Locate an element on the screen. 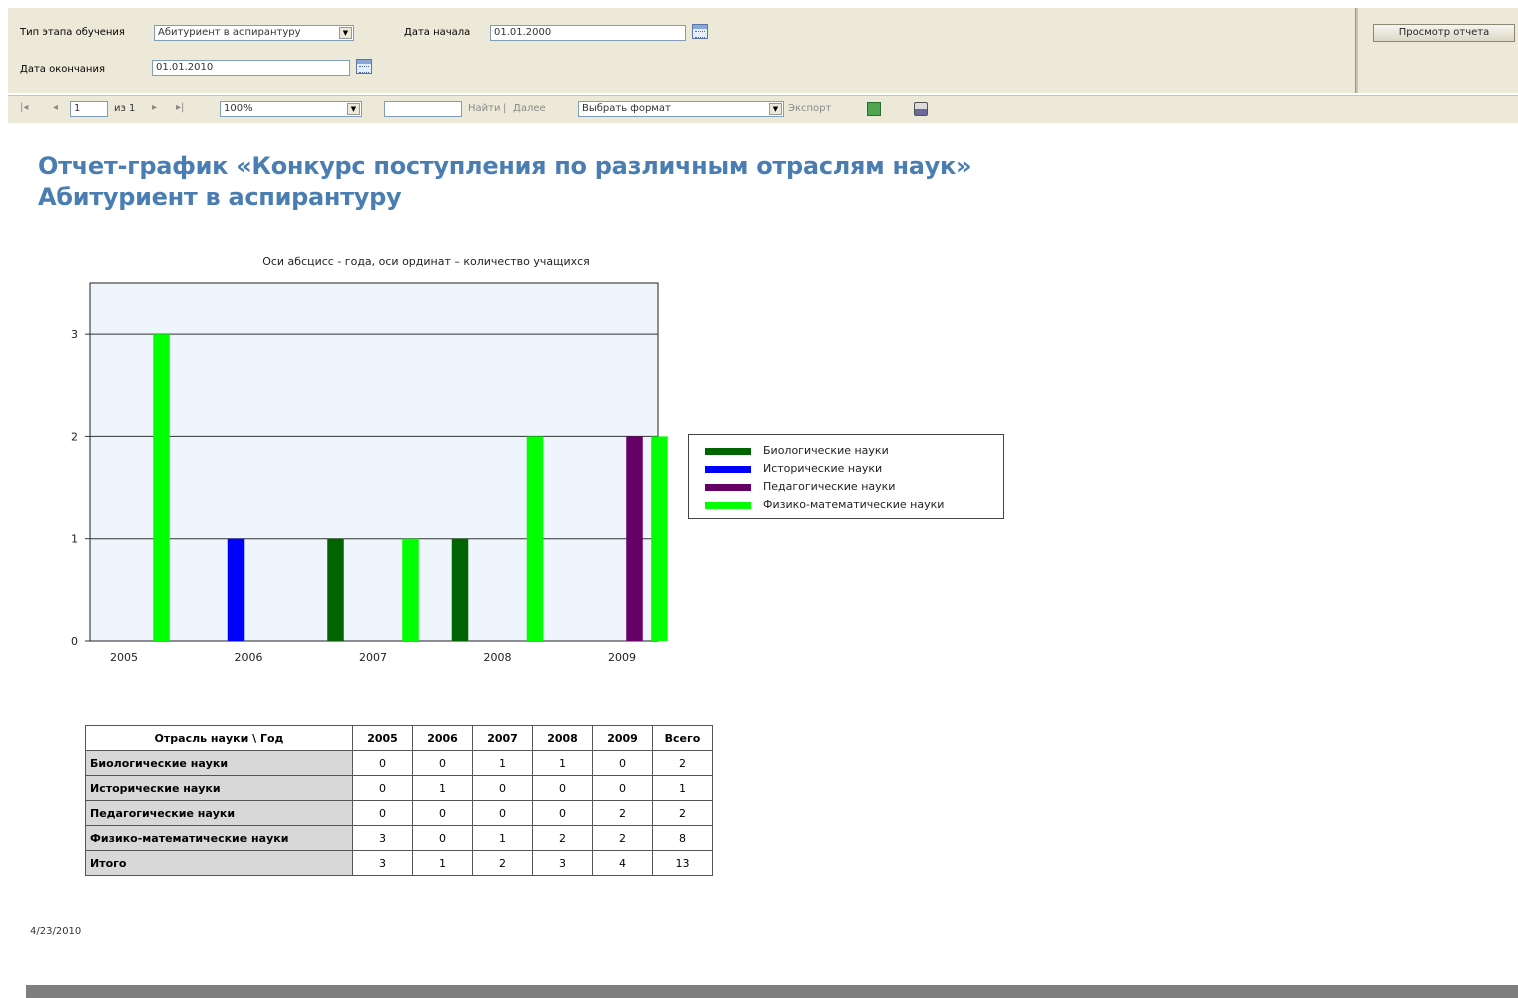 This screenshot has width=1518, height=998. stage-type-value: Абитуриент в аспирантуру is located at coordinates (229, 32).